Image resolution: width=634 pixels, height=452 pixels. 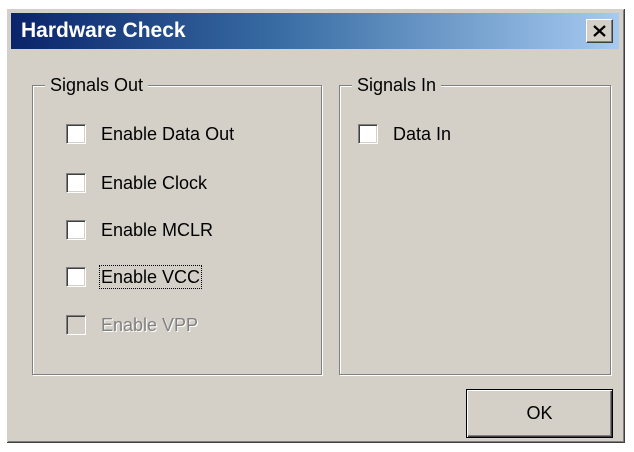 I want to click on close-icon, so click(x=599, y=31).